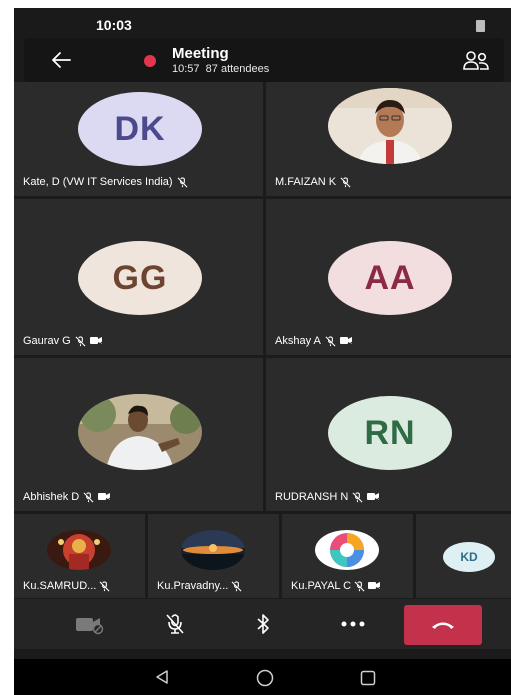 This screenshot has width=511, height=695. I want to click on participant-name: Kate, D (VW IT Services India), so click(105, 182).